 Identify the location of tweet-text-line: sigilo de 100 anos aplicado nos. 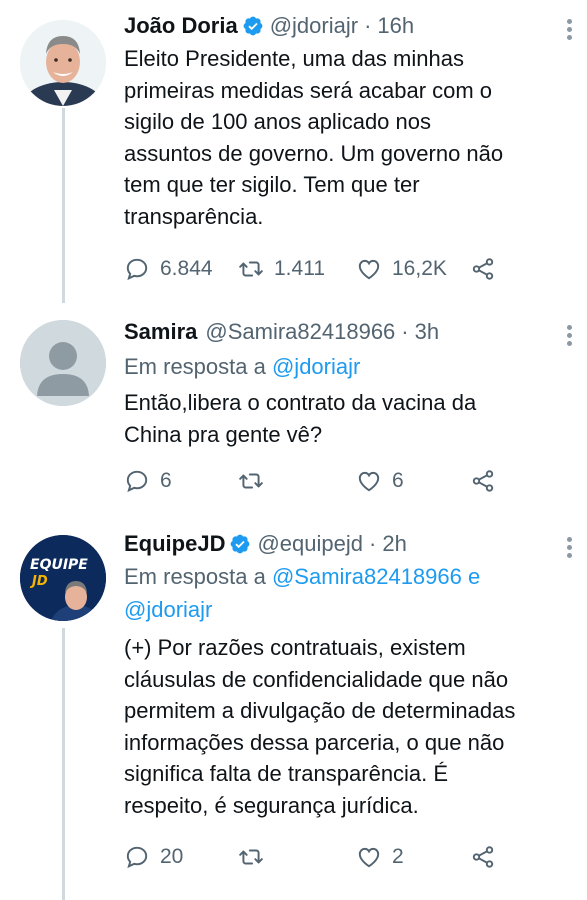
(278, 121).